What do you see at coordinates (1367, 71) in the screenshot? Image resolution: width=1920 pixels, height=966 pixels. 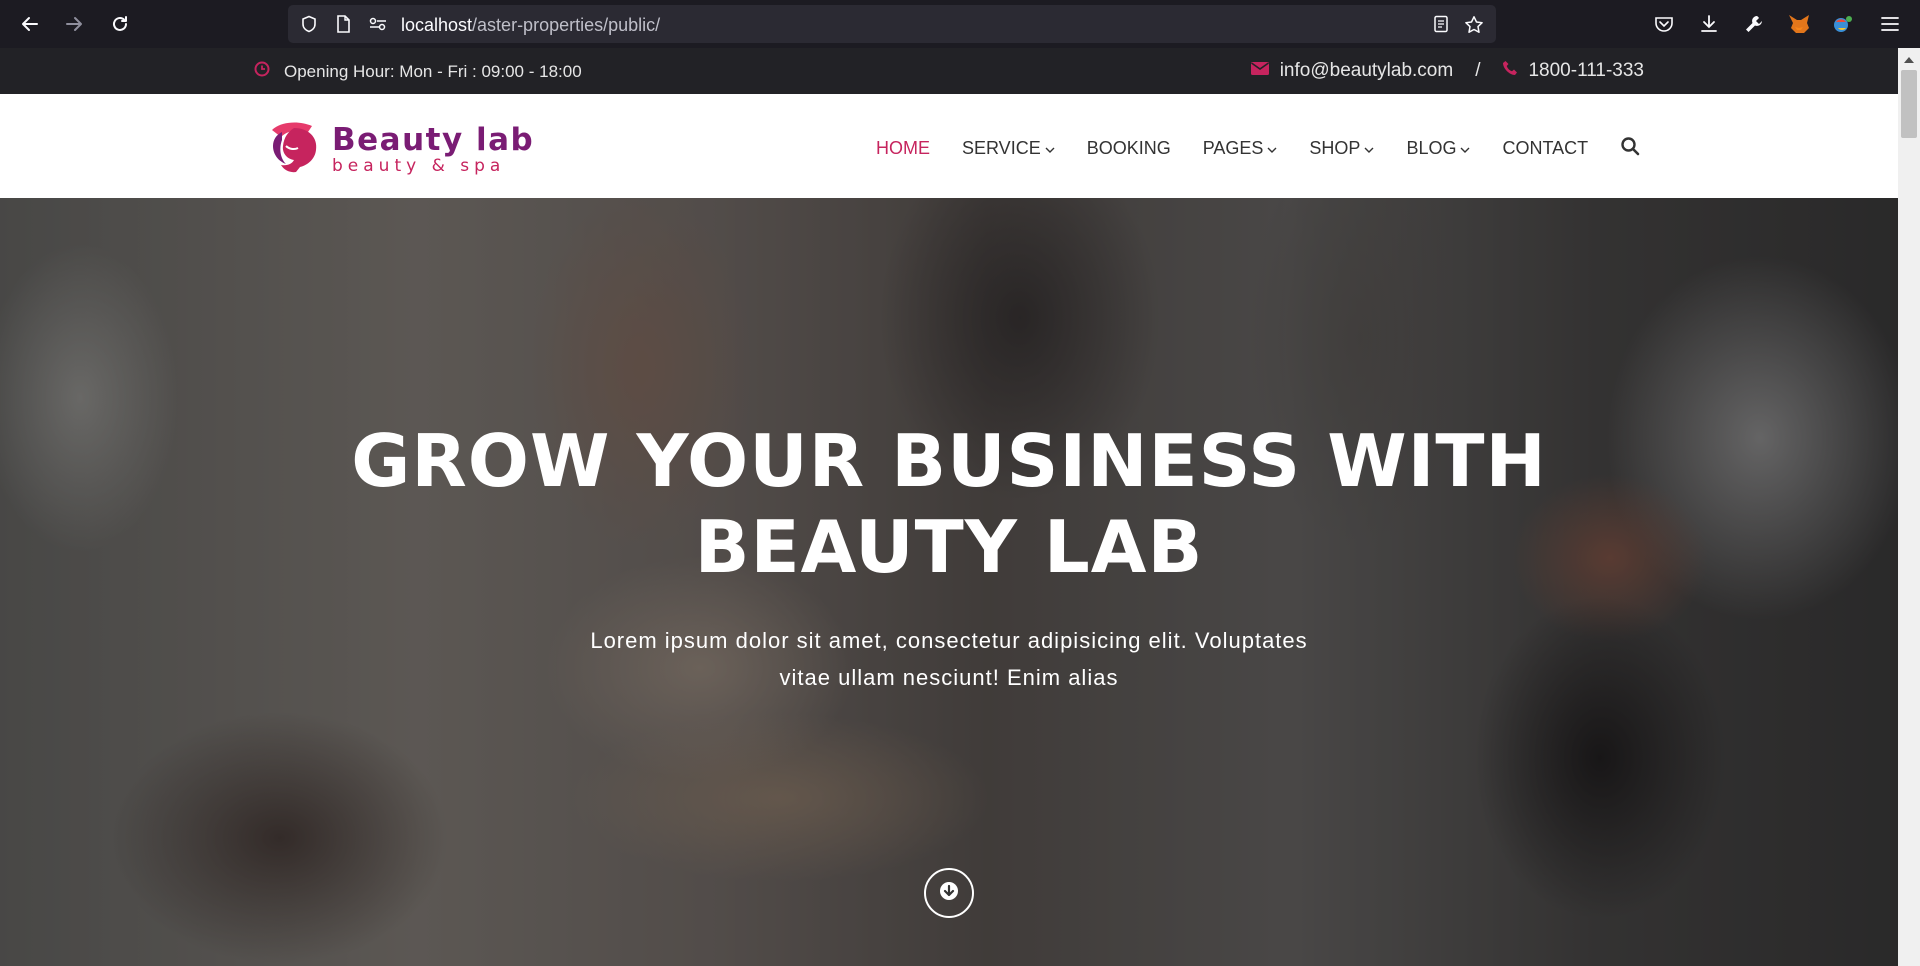 I see `email-link: info@beautylab.com` at bounding box center [1367, 71].